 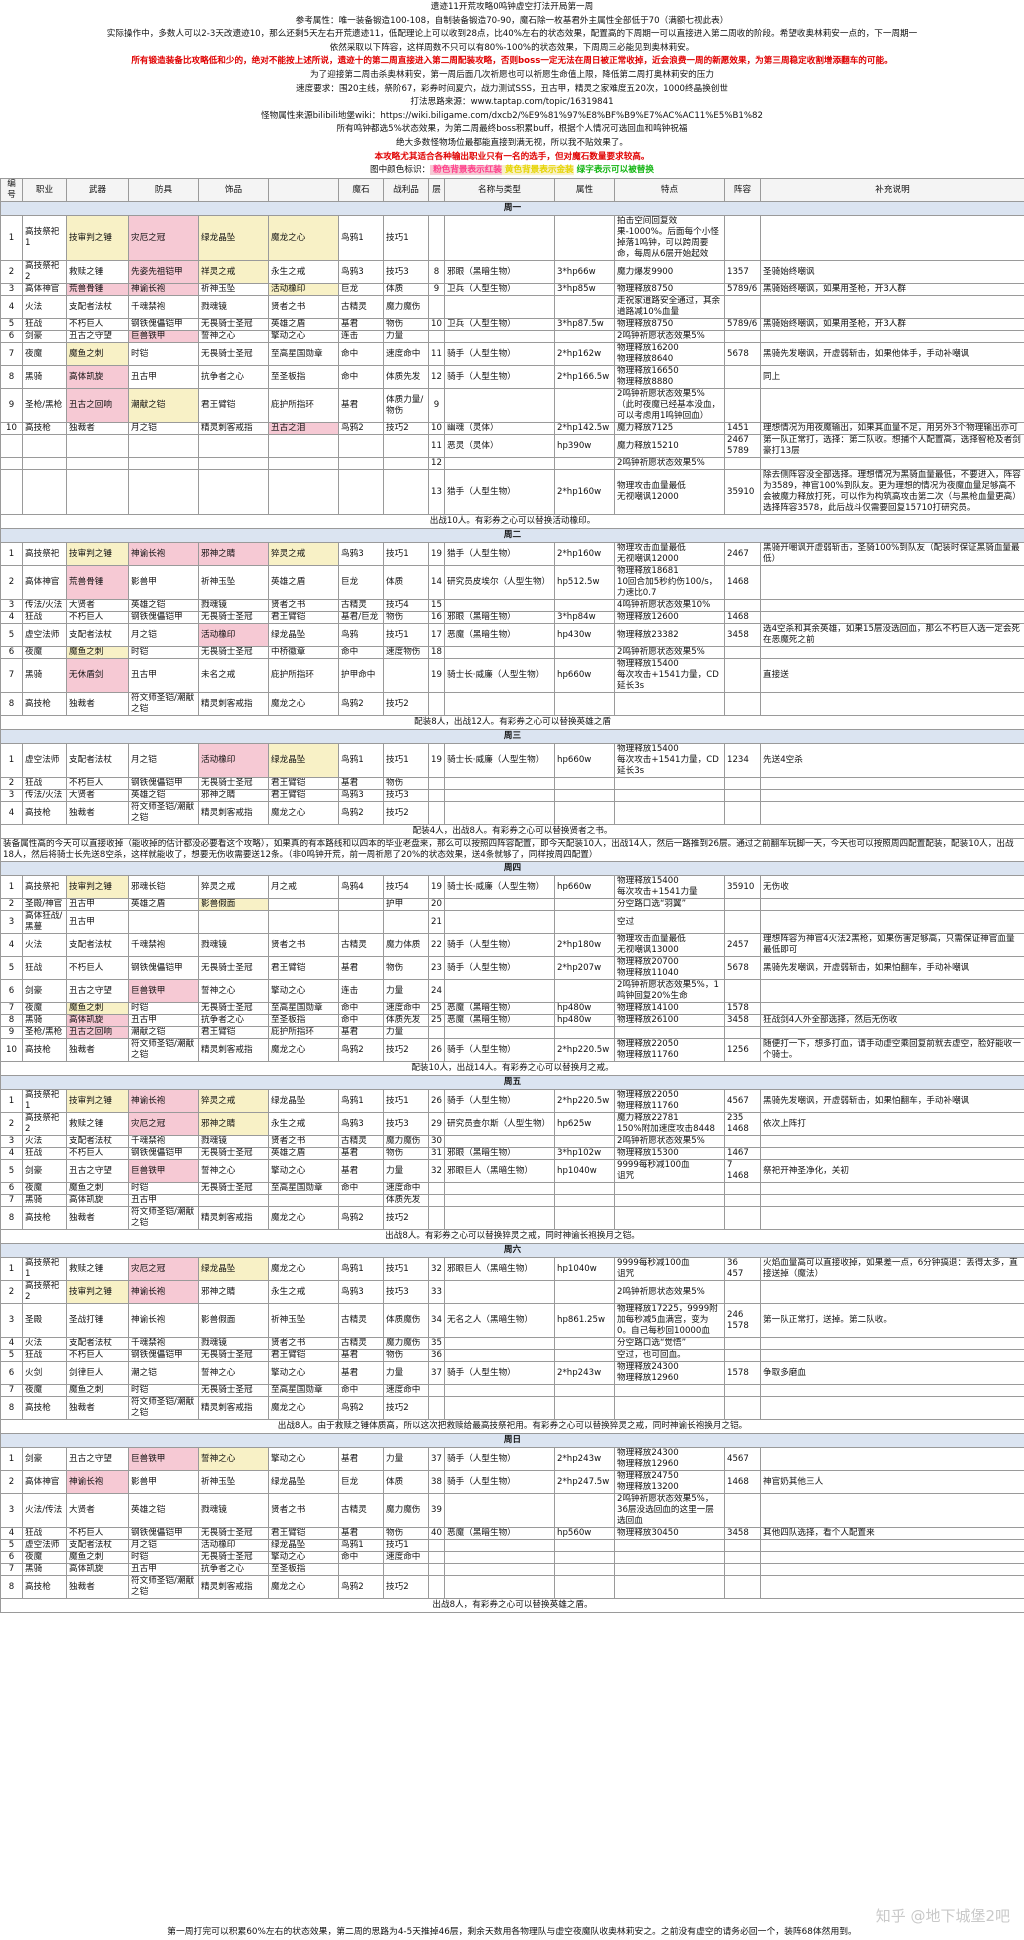 I want to click on feature-cell: 9999每秒减100血 诅咒, so click(x=669, y=1171).